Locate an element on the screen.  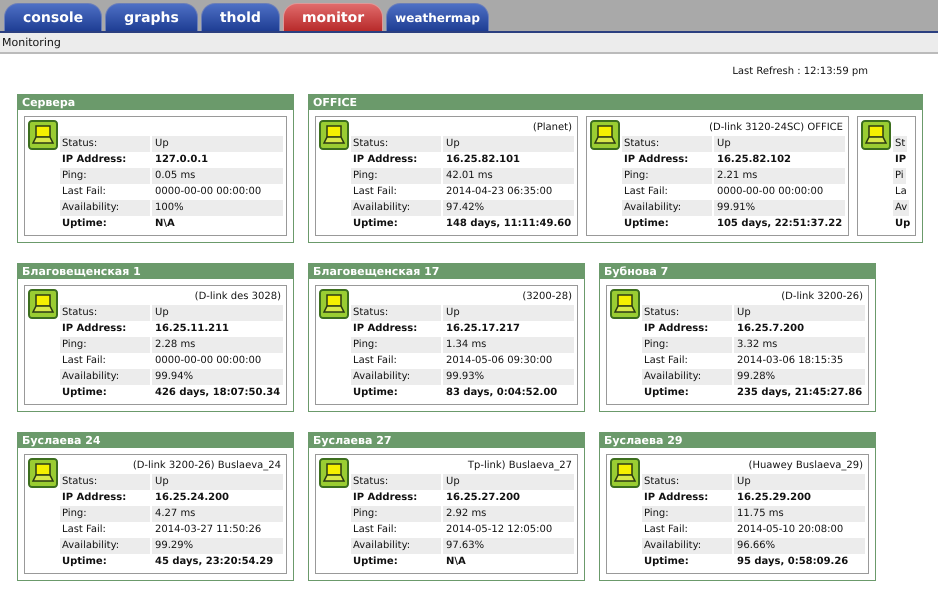
field-value: 2014-03-06 18:15:35 is located at coordinates (790, 361).